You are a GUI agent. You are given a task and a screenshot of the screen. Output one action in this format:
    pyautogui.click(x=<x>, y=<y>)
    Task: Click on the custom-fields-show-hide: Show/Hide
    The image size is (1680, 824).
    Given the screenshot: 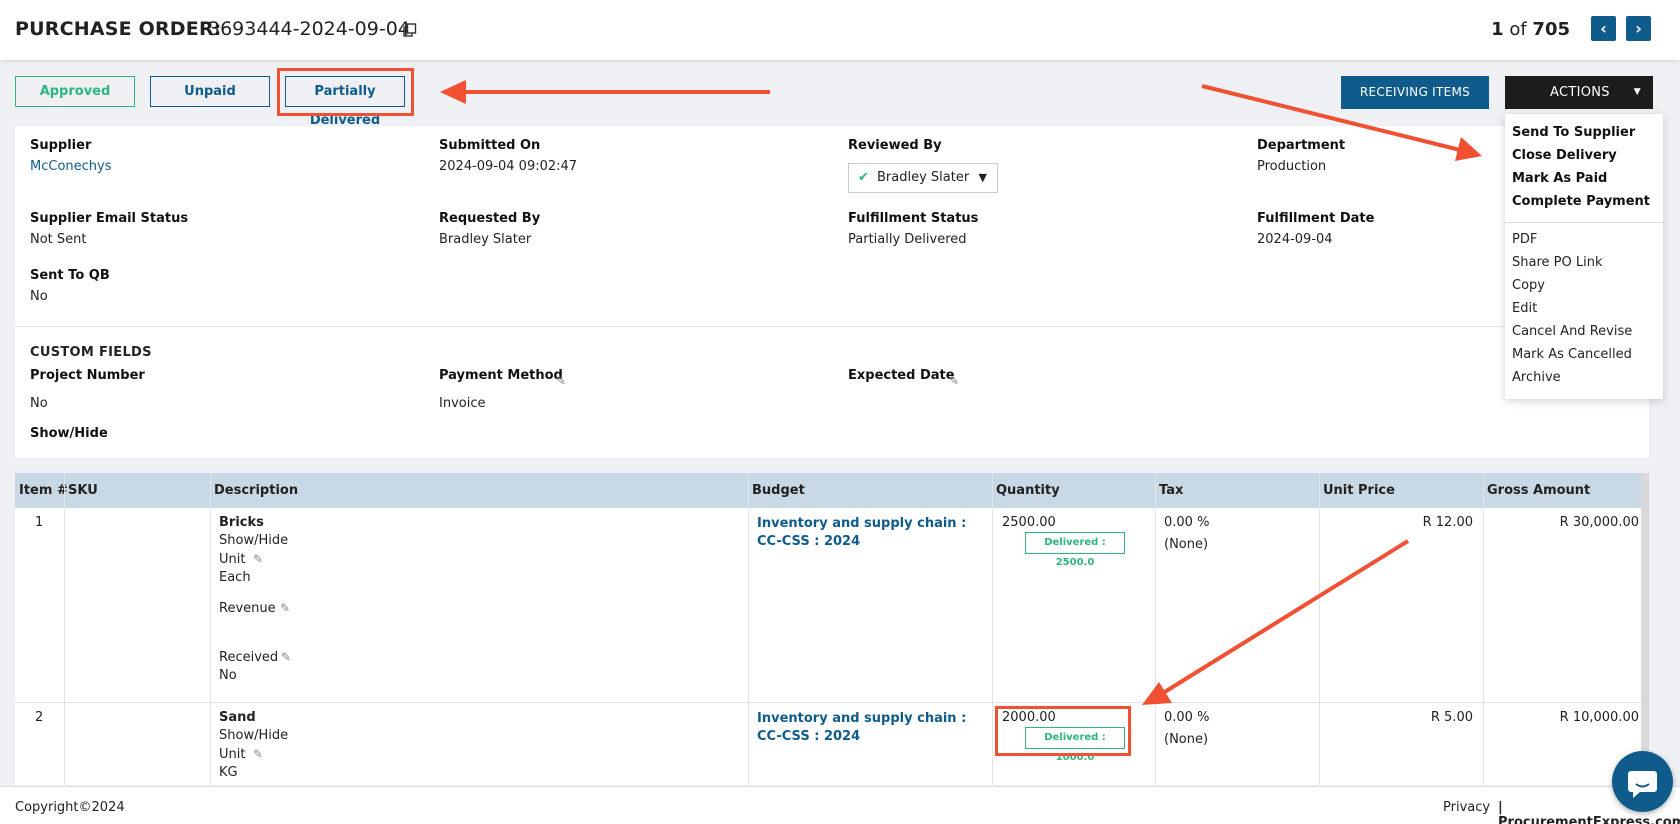 What is the action you would take?
    pyautogui.click(x=69, y=433)
    